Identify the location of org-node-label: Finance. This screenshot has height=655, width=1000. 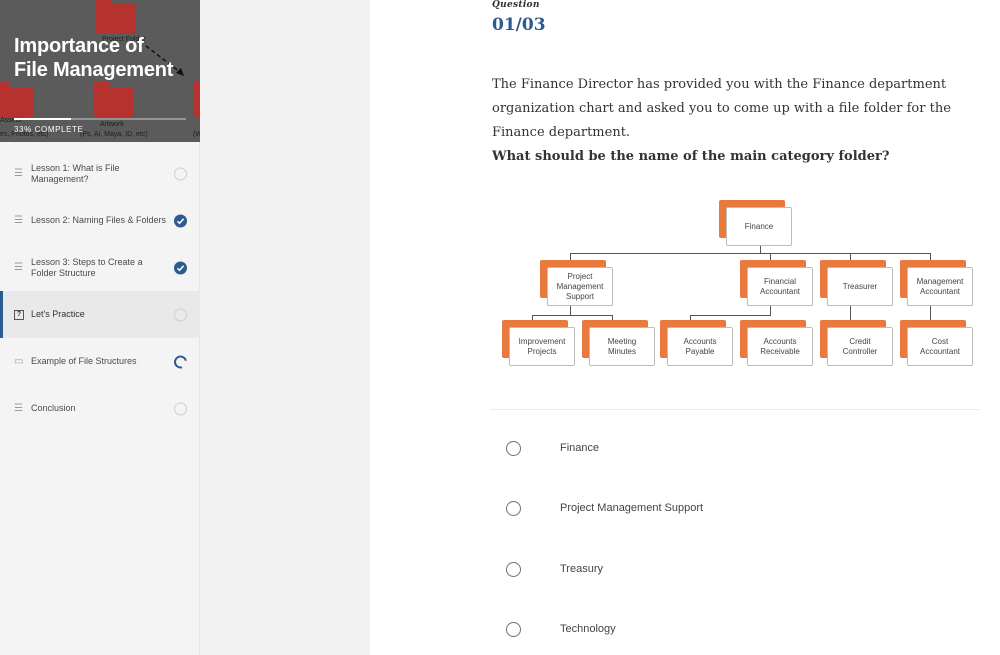
(759, 226).